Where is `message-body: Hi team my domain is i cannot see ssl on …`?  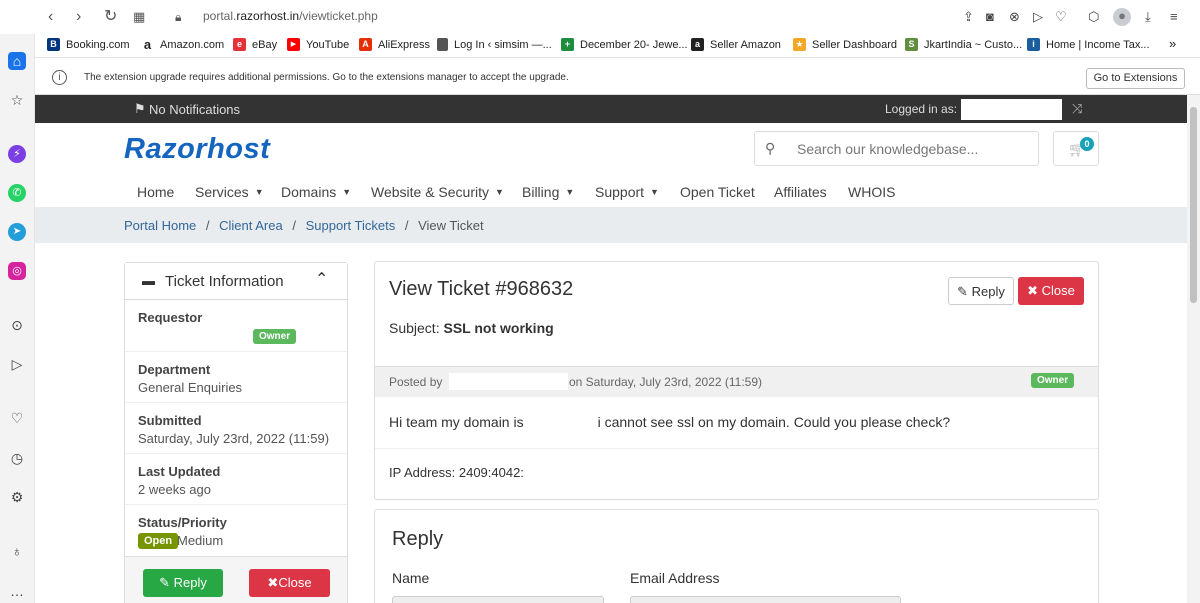 message-body: Hi team my domain is i cannot see ssl on … is located at coordinates (670, 422).